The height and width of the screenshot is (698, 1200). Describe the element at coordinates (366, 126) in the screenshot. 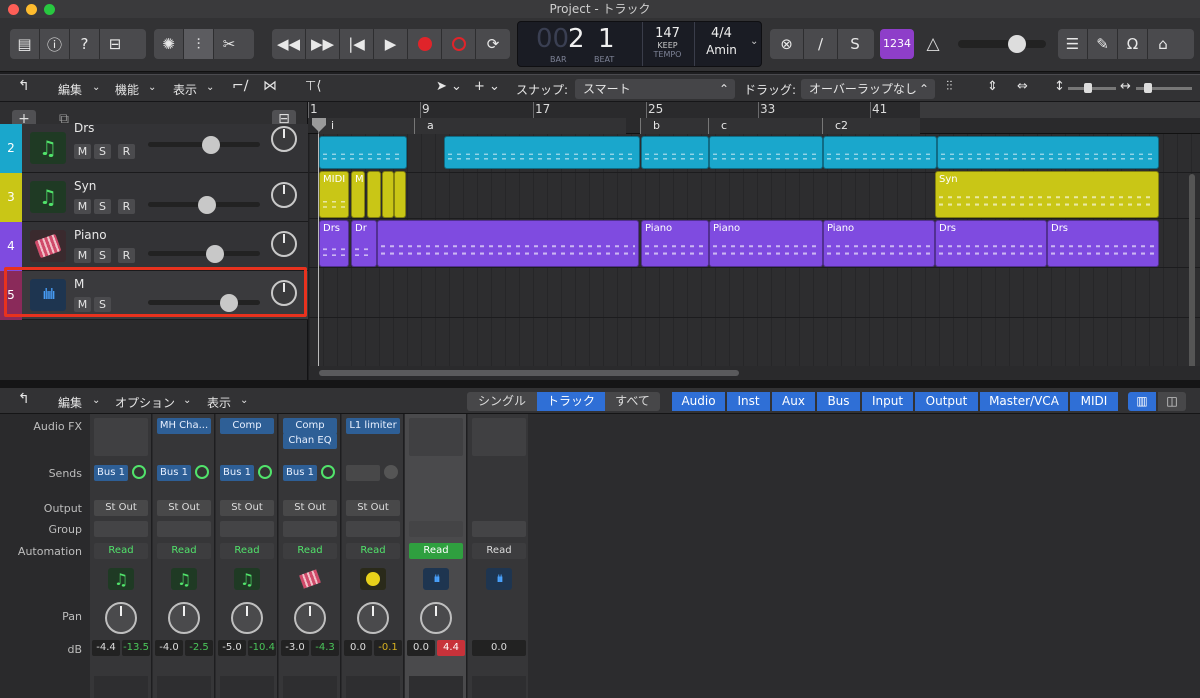

I see `marker: i` at that location.